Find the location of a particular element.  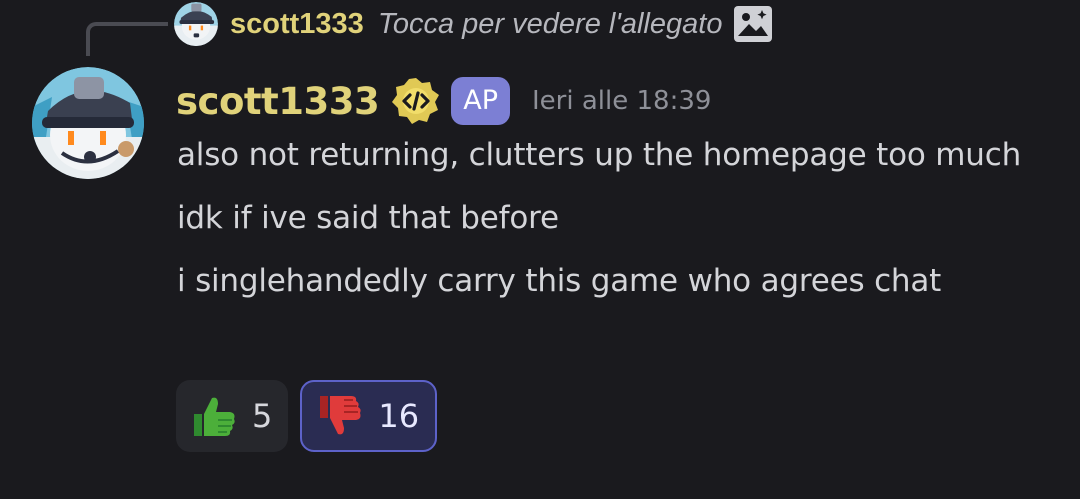

reply-connector-line is located at coordinates (127, 39).